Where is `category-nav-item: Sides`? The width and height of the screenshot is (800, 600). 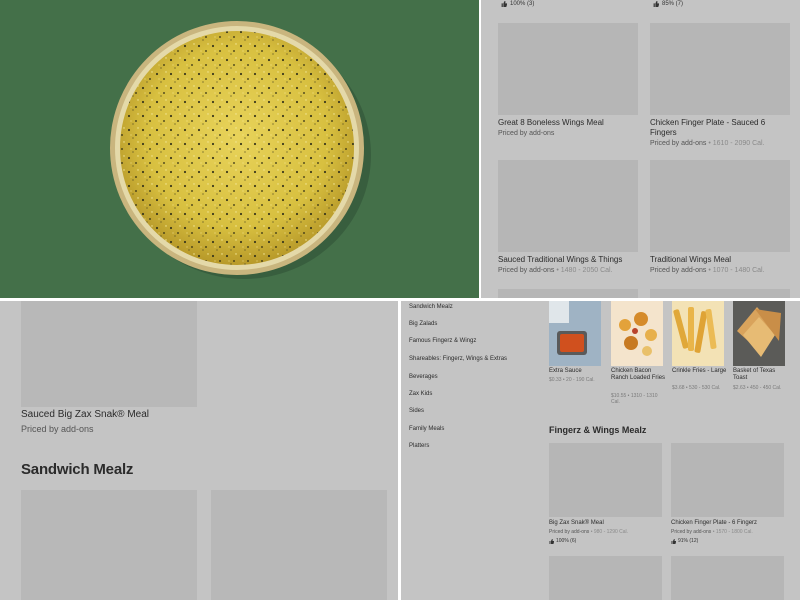 category-nav-item: Sides is located at coordinates (416, 411).